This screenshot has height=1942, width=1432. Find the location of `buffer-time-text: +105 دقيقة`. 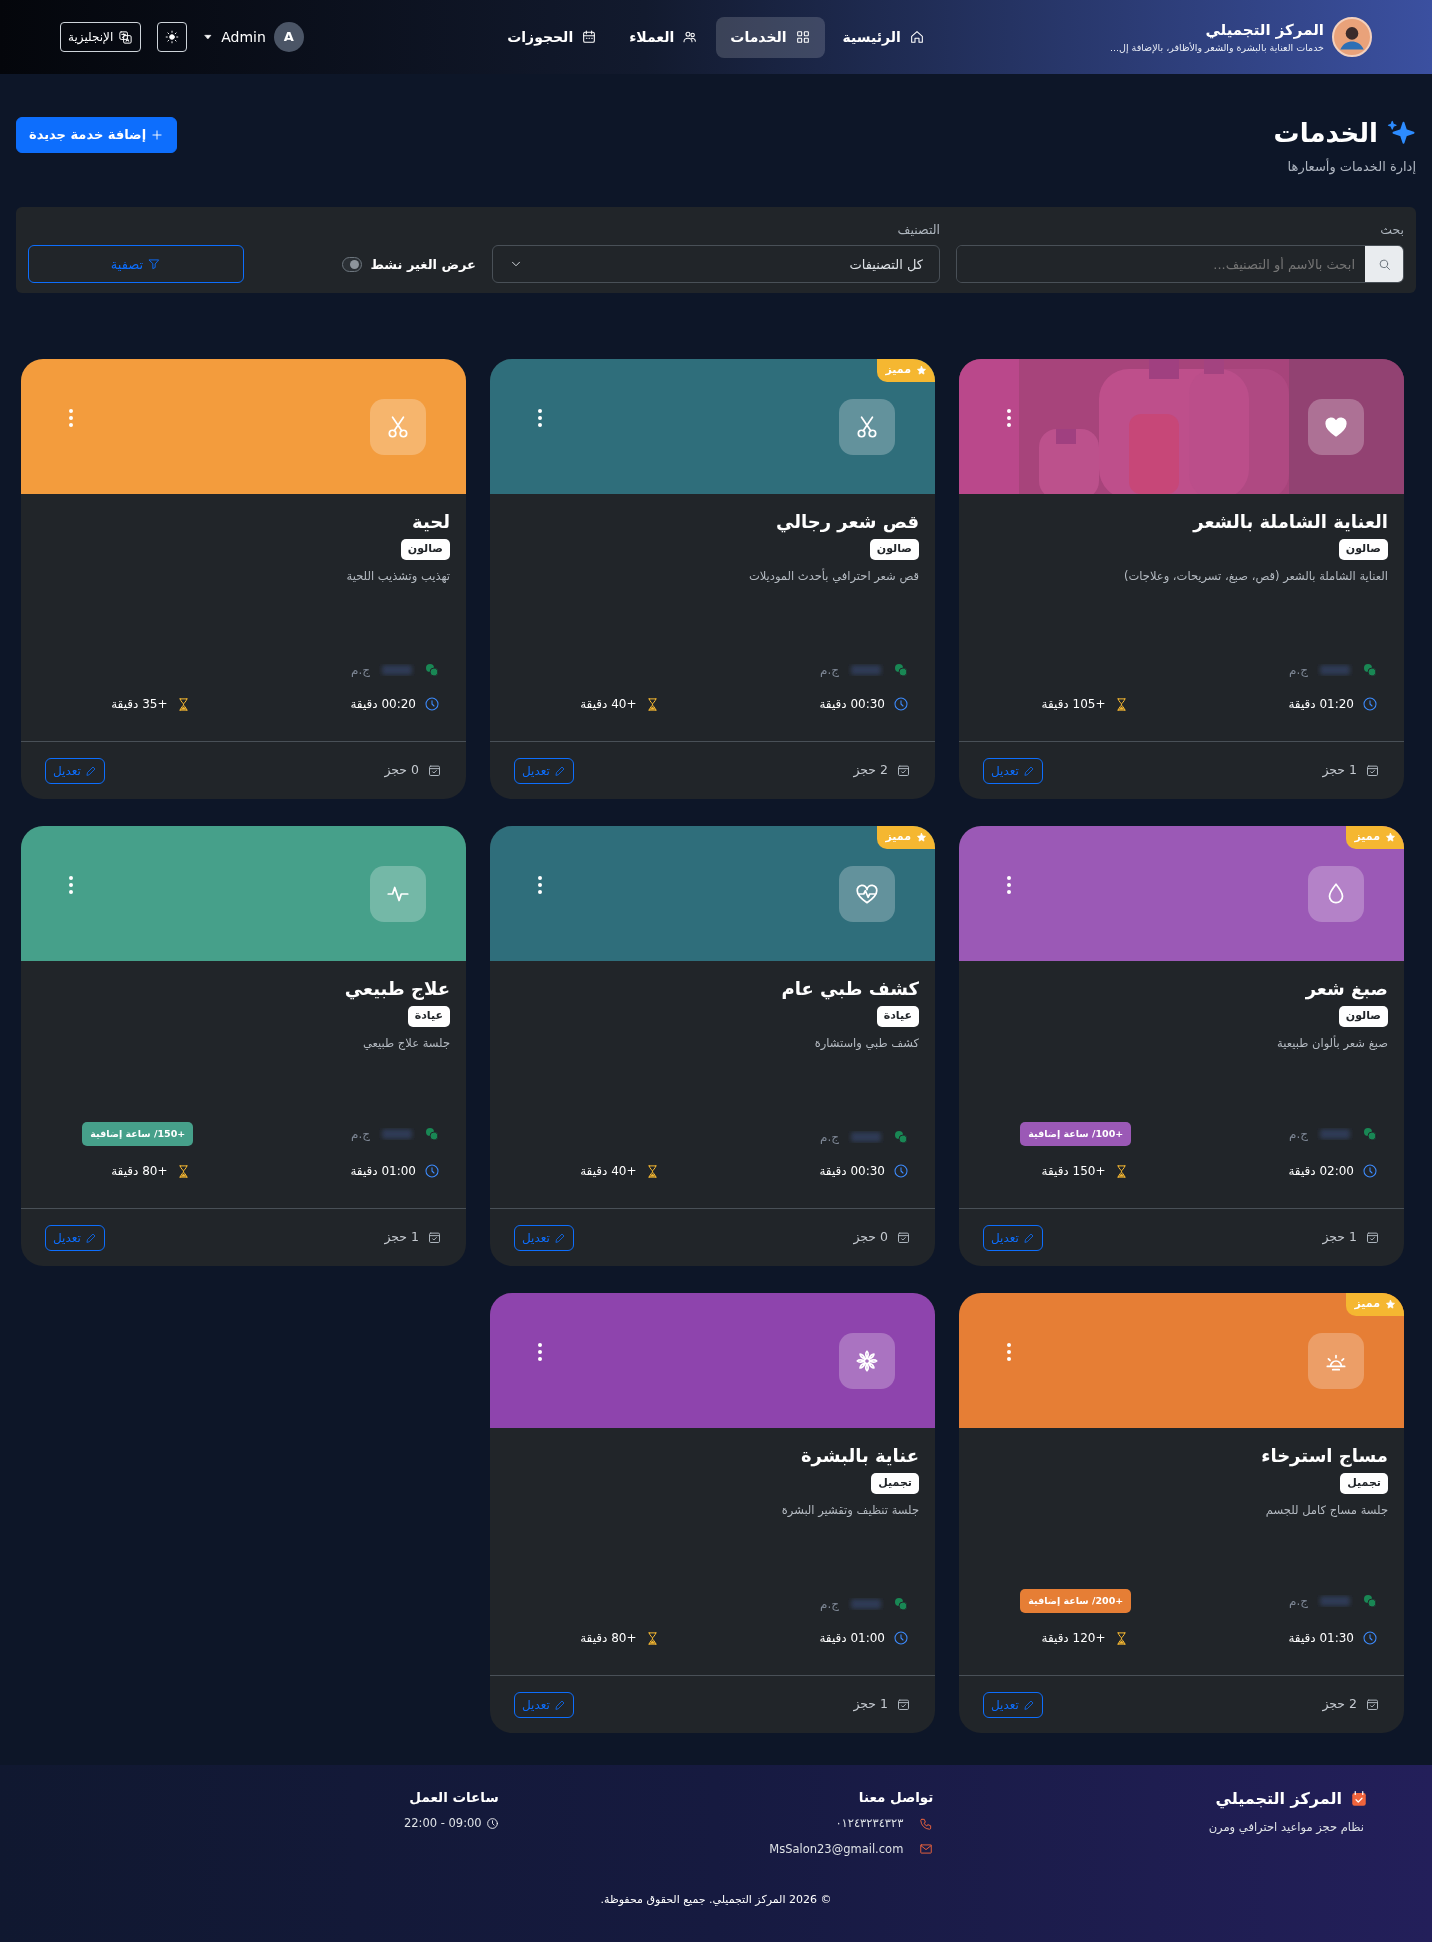

buffer-time-text: +105 دقيقة is located at coordinates (1073, 705).